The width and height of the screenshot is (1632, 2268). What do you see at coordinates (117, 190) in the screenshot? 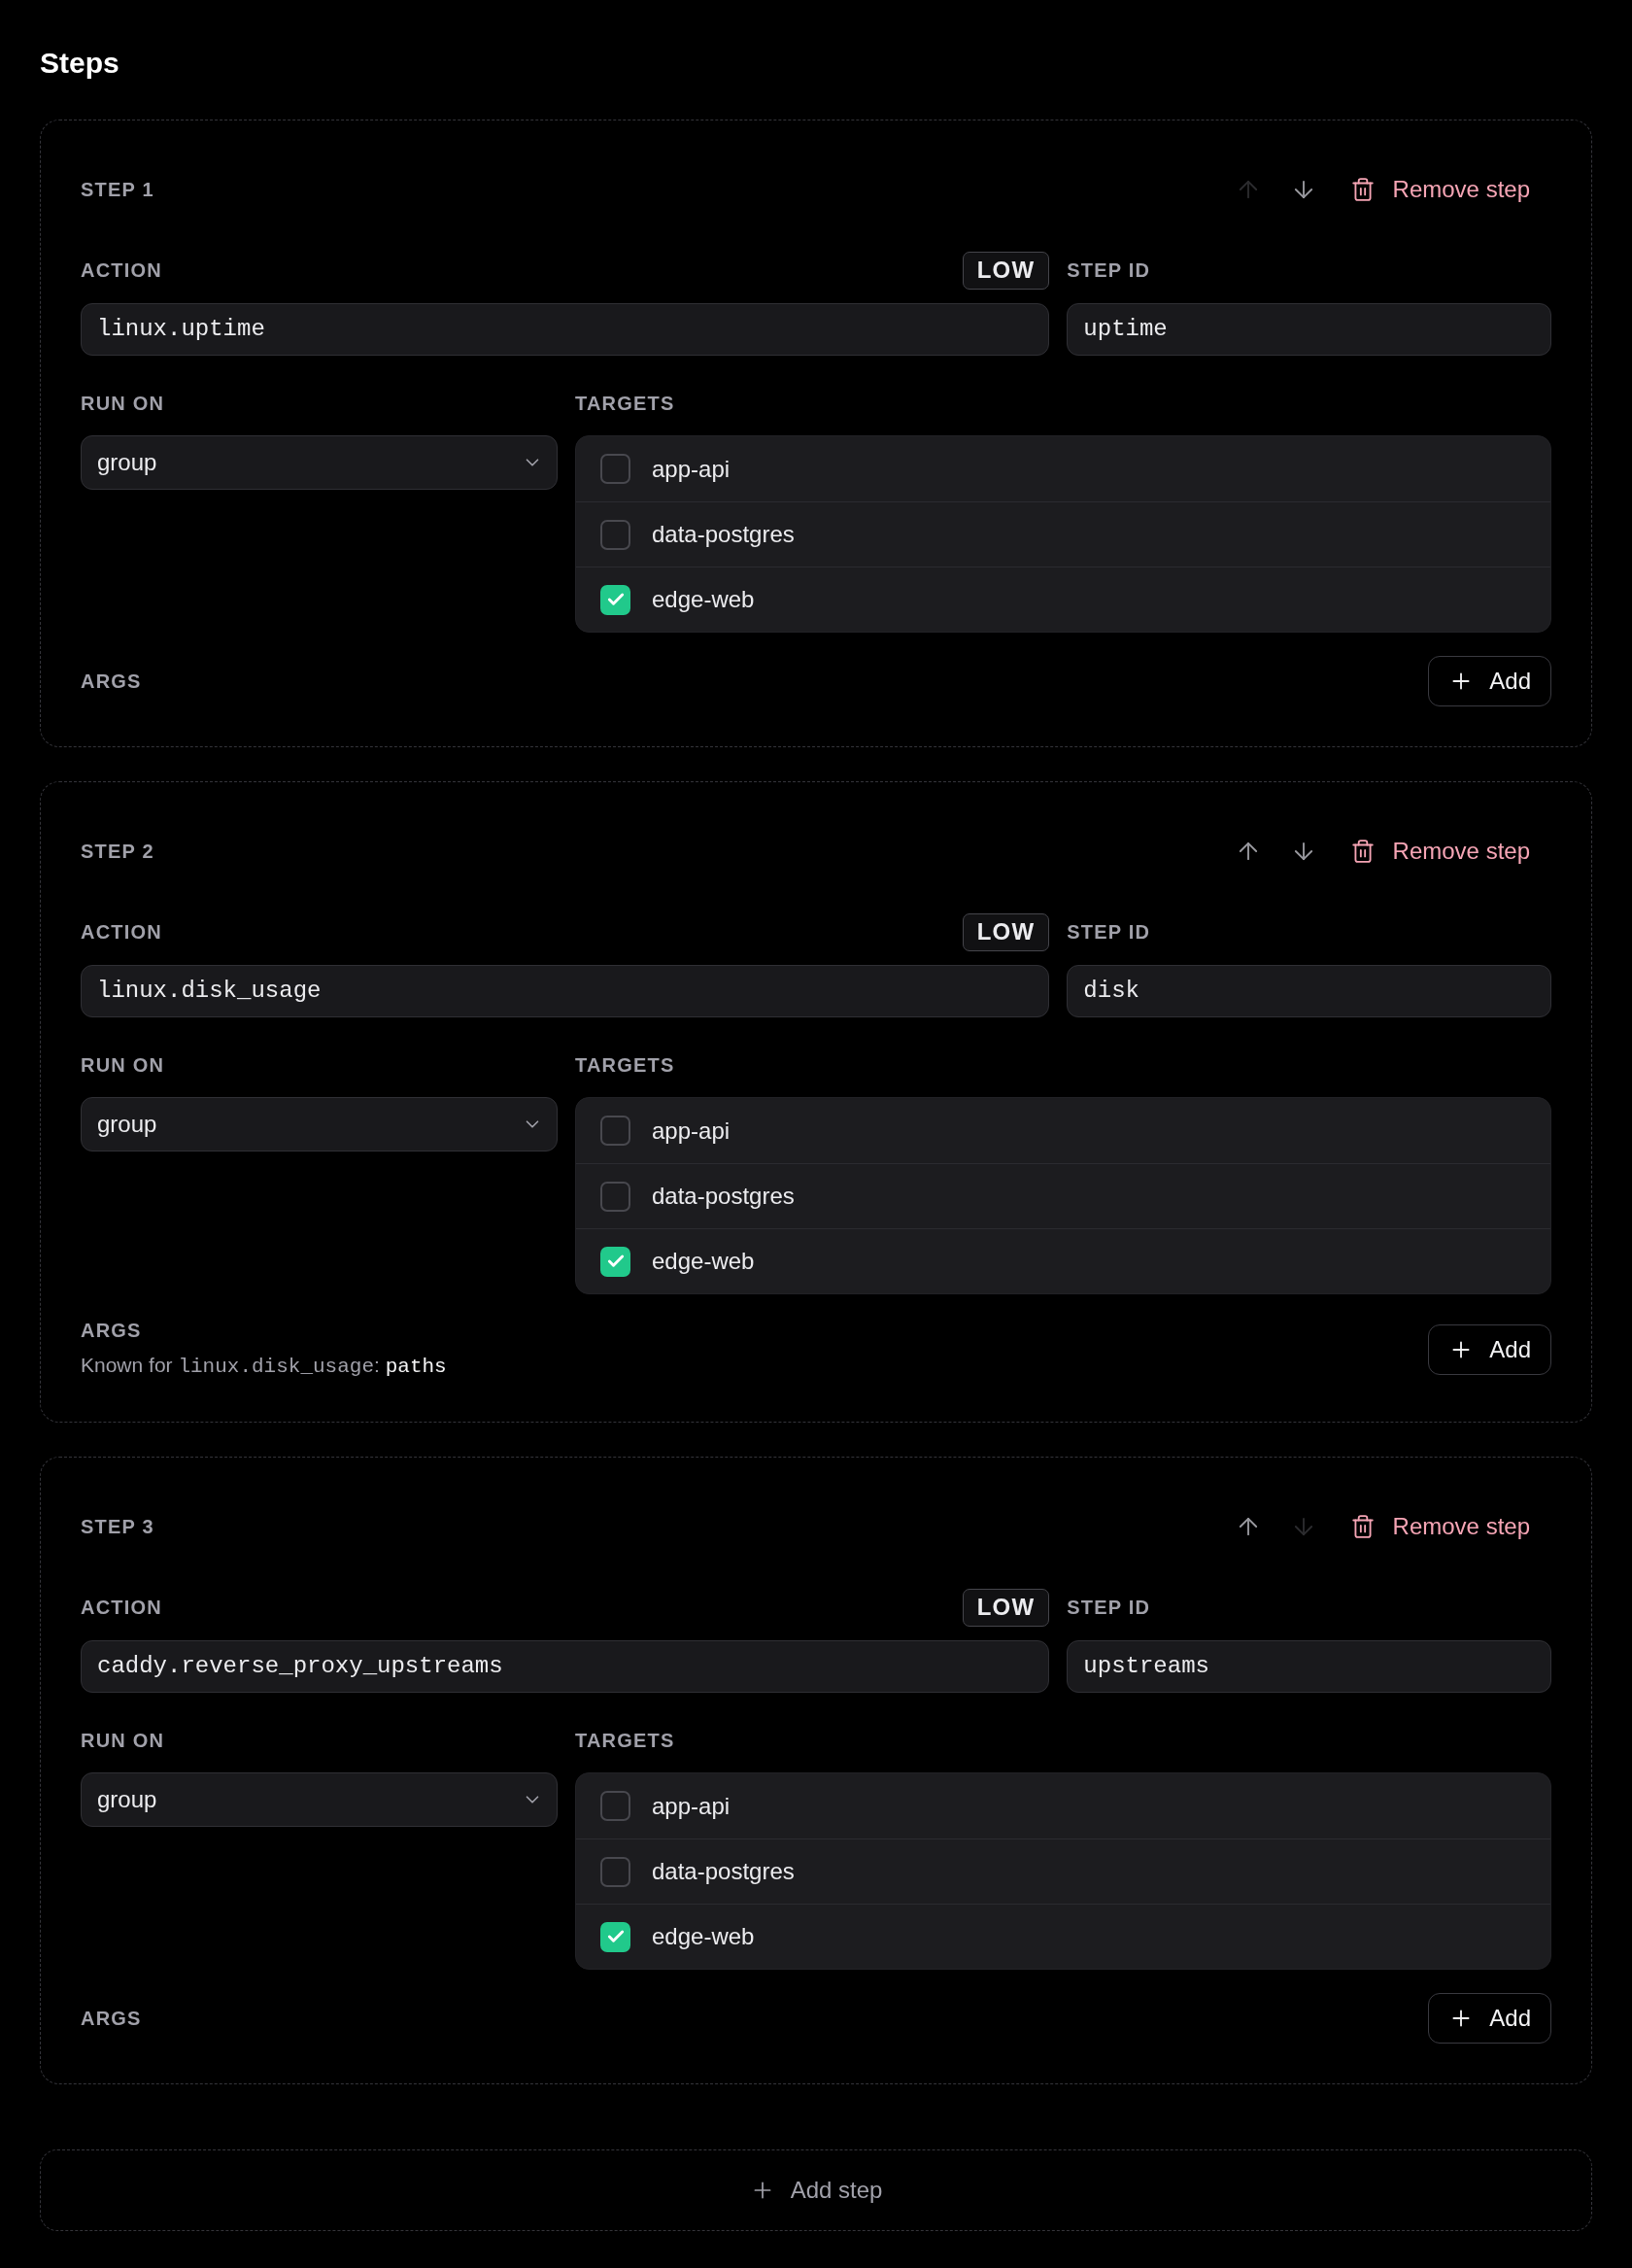
I see `step-label: STEP 1` at bounding box center [117, 190].